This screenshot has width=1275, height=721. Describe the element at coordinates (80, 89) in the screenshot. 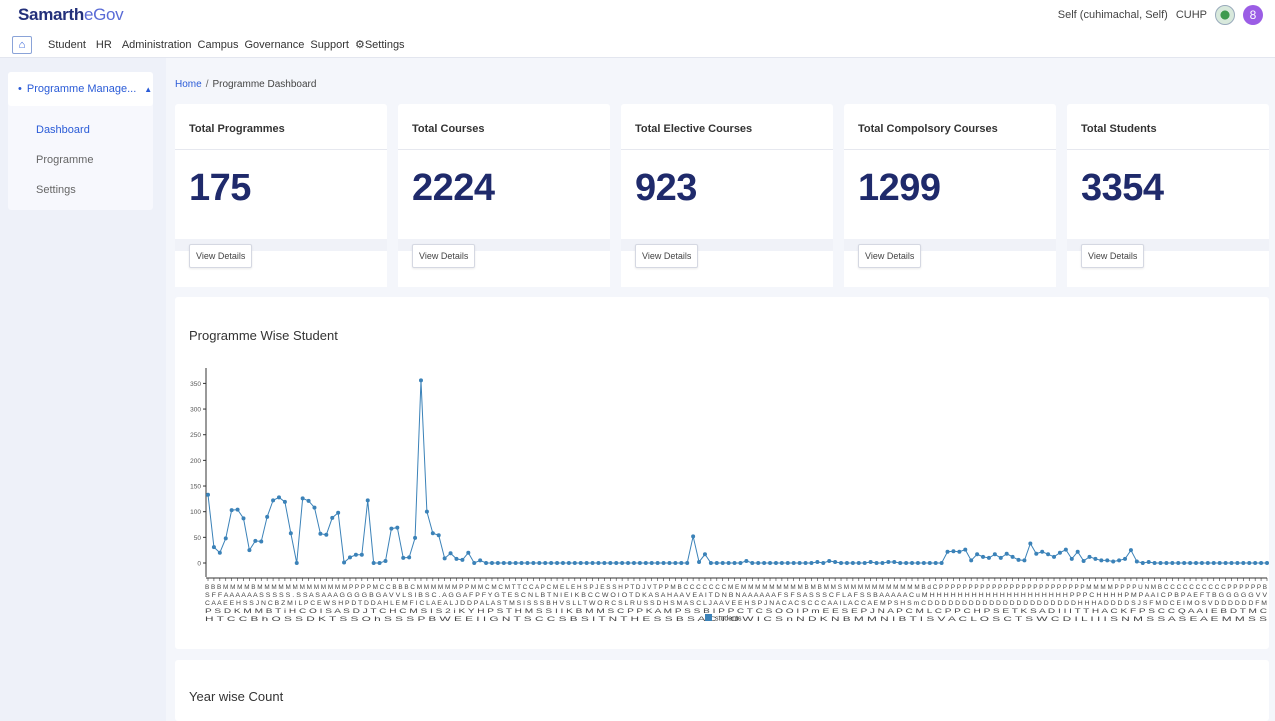

I see `sidebar-section-programme-management: • Programme Manage... ▲` at that location.